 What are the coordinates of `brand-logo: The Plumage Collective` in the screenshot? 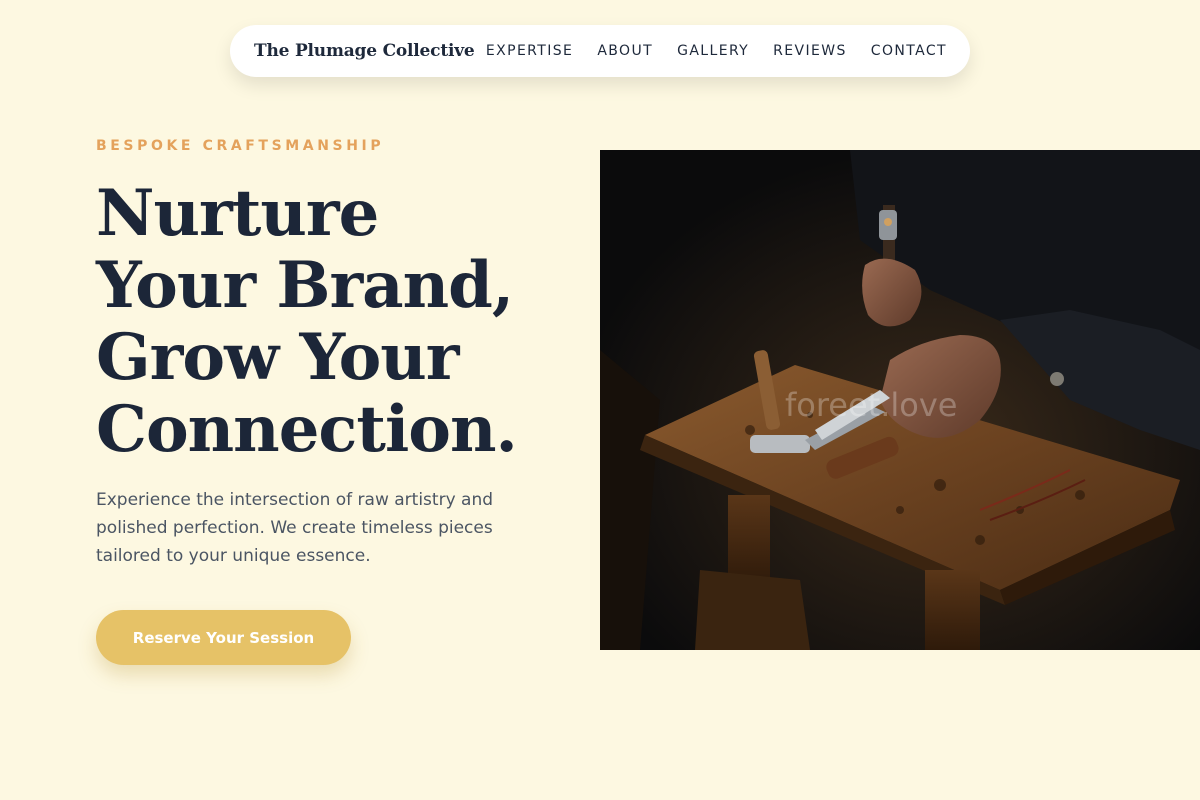 It's located at (364, 51).